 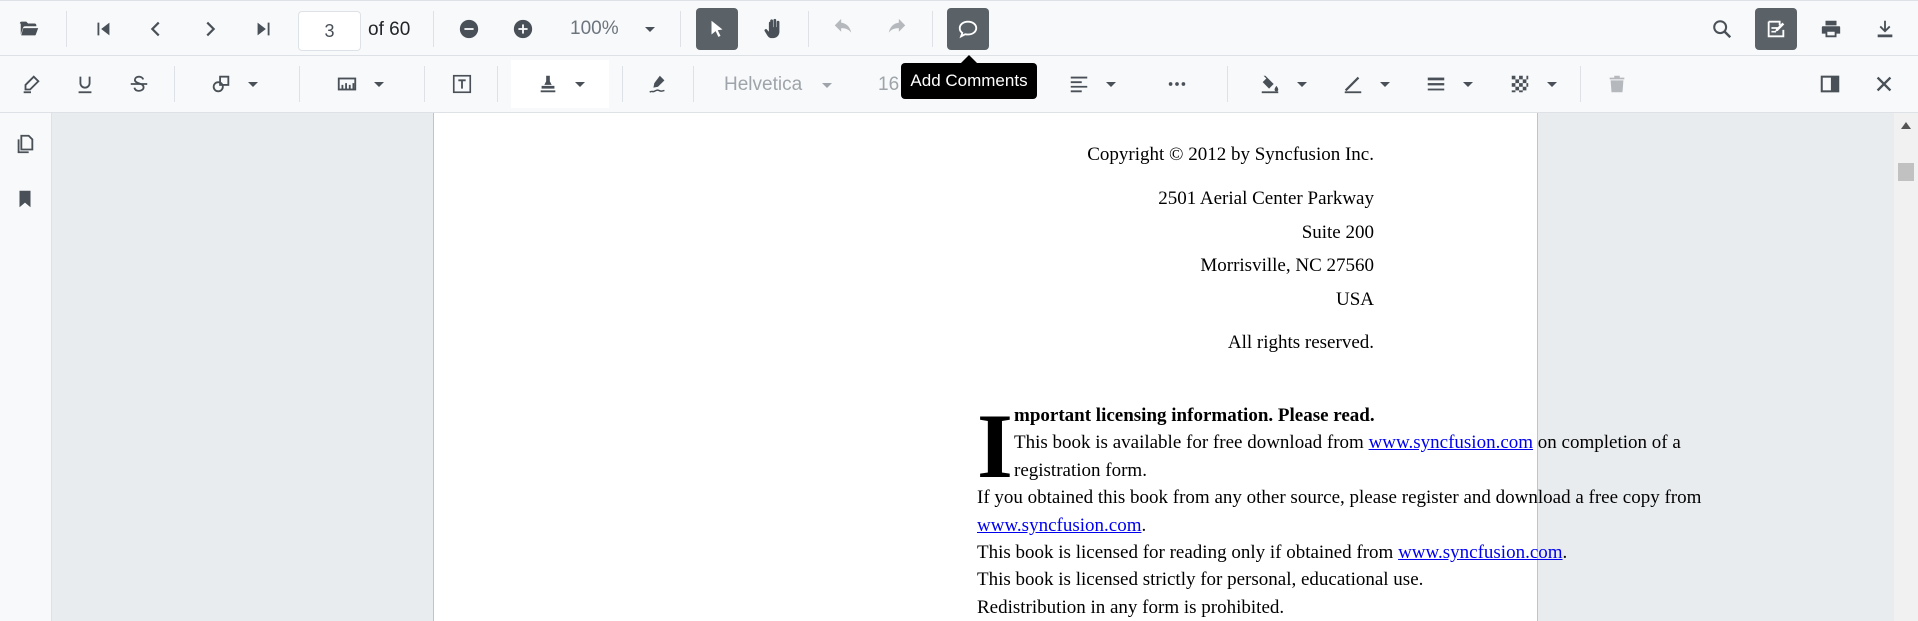 I want to click on left-navigation-pane, so click(x=26, y=367).